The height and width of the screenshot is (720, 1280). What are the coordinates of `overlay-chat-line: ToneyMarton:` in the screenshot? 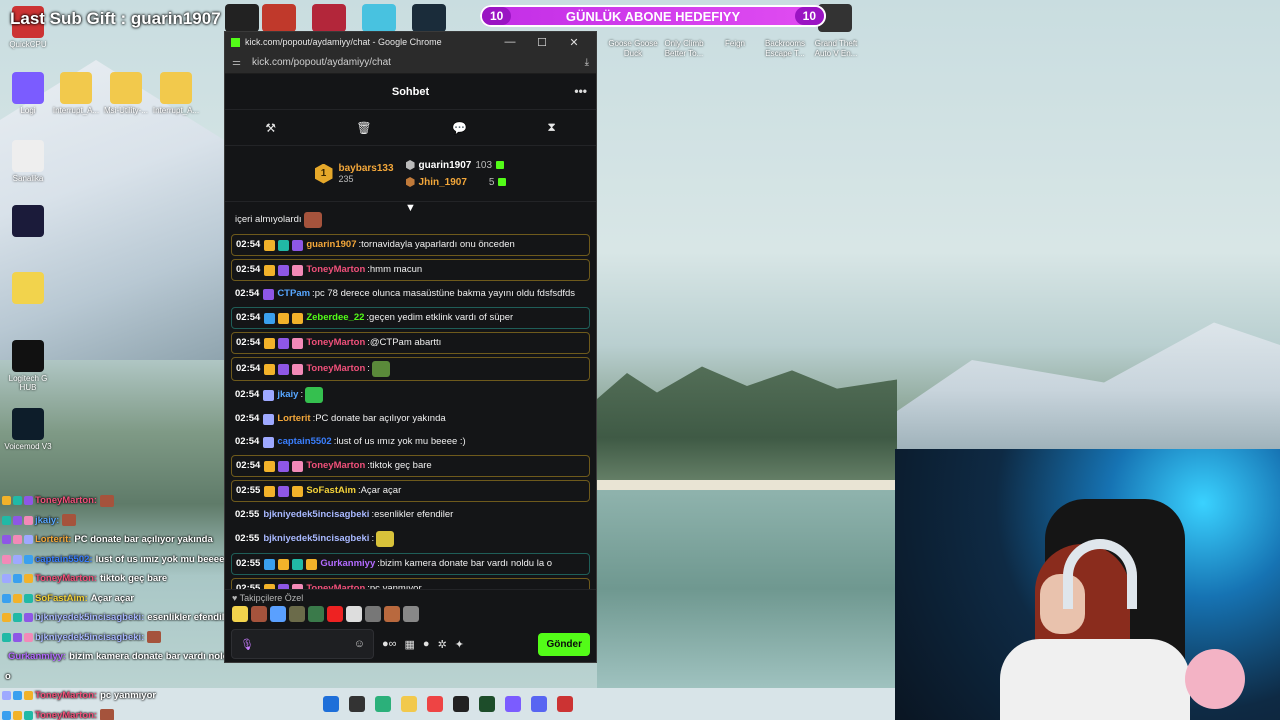 It's located at (119, 713).